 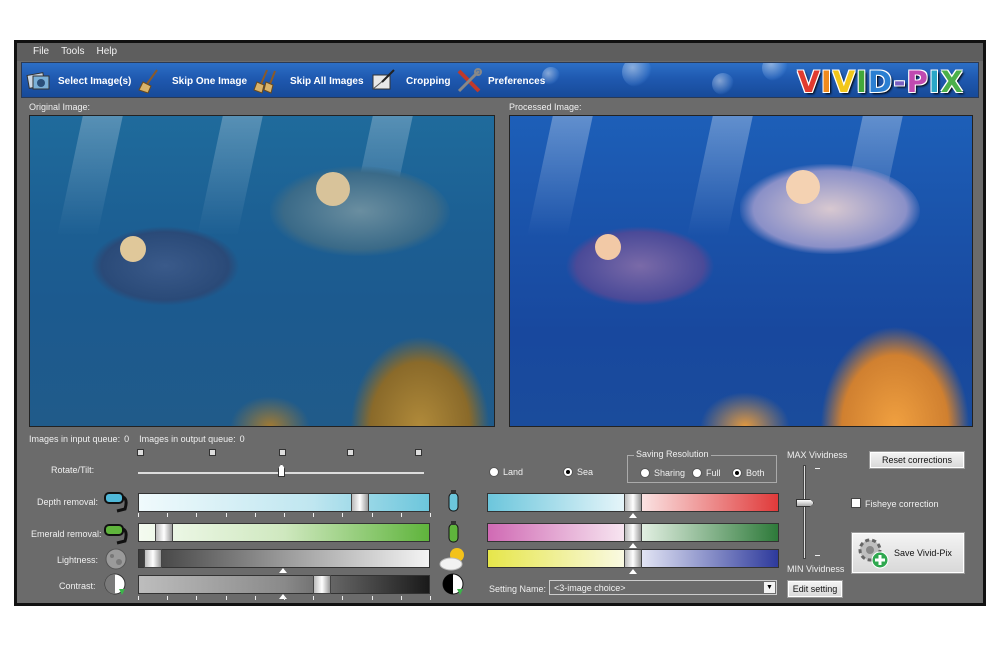 I want to click on coral, so click(x=895, y=376).